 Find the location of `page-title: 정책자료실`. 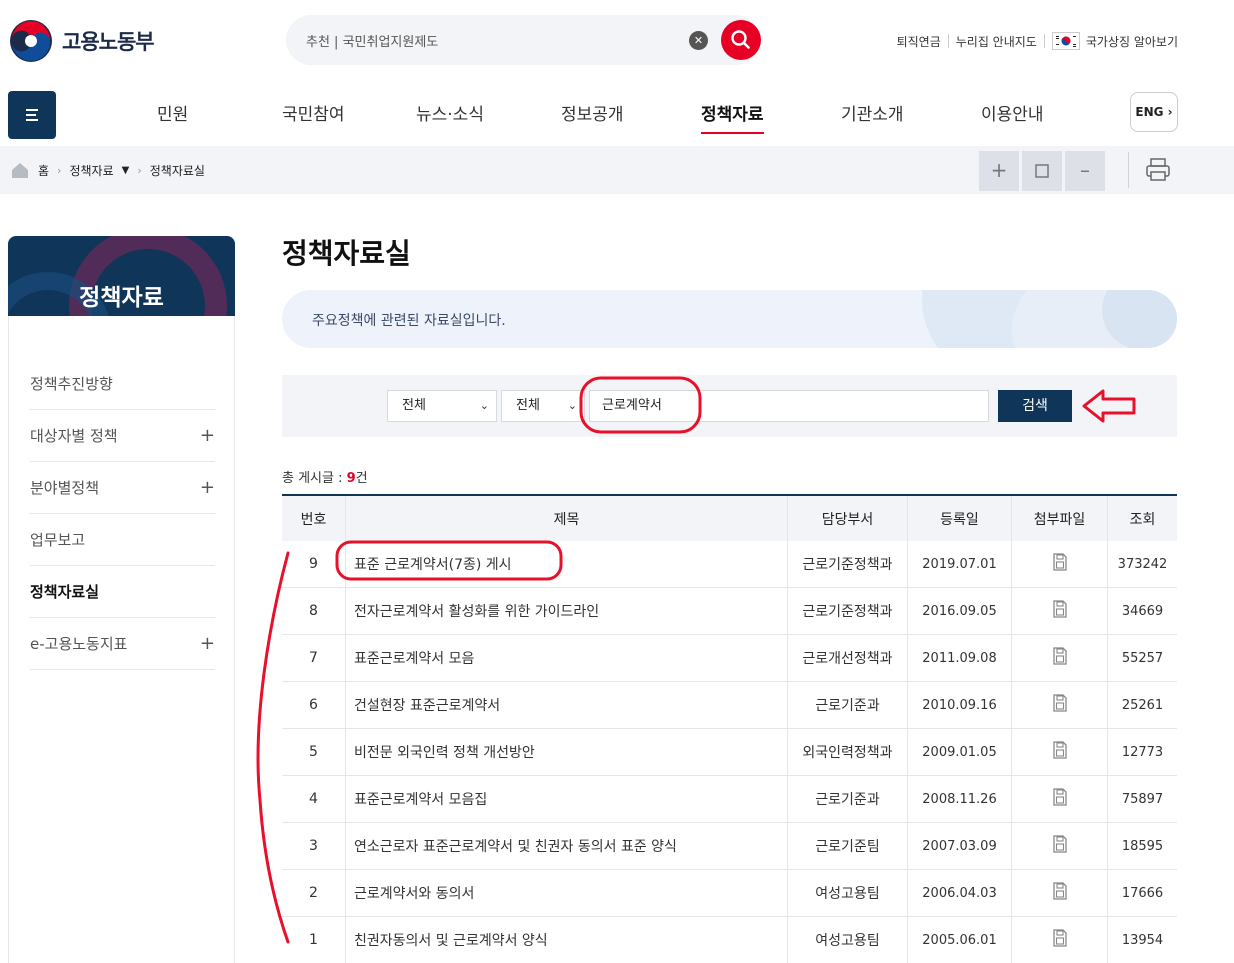

page-title: 정책자료실 is located at coordinates (346, 253).